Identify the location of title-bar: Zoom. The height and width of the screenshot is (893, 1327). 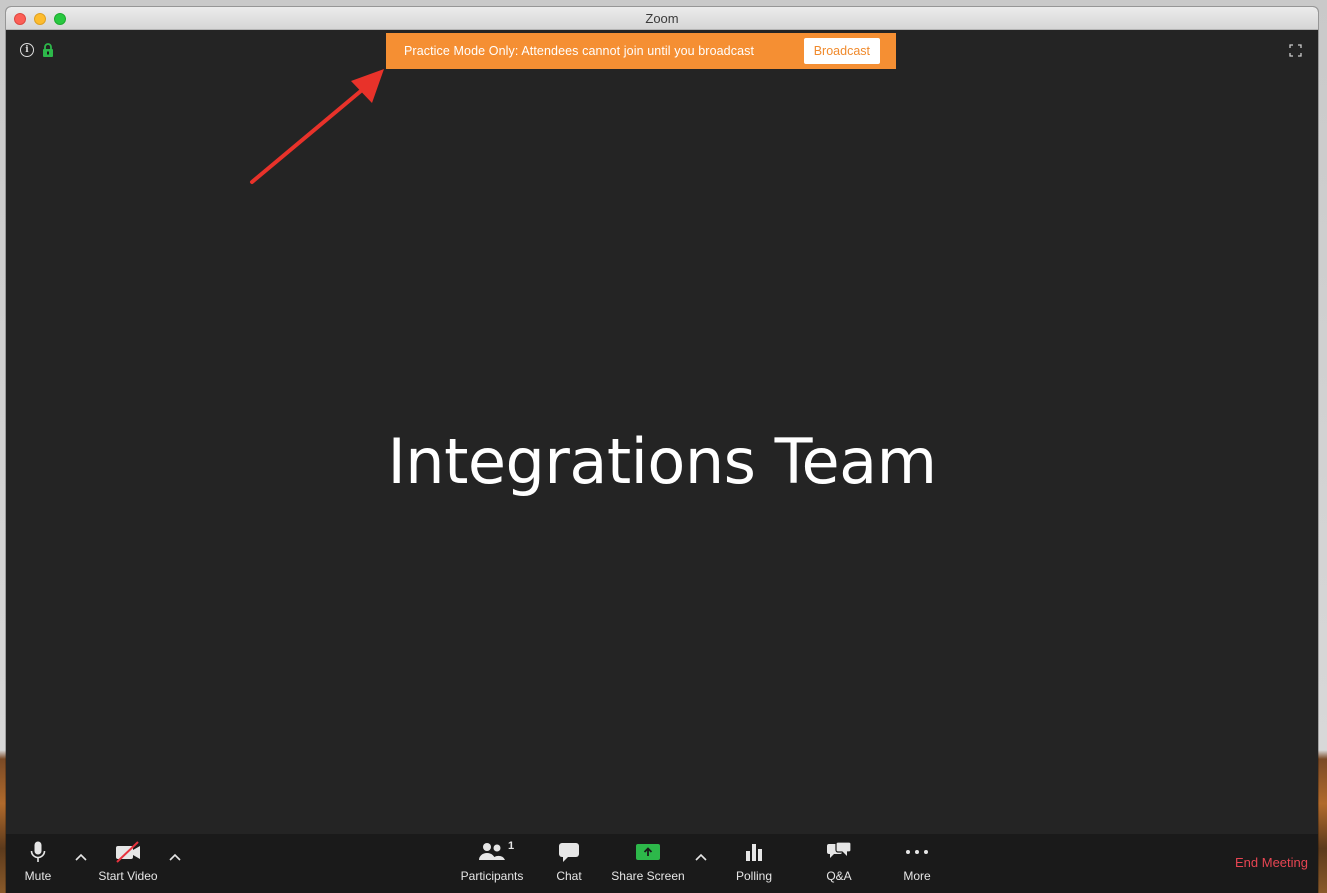
(662, 18).